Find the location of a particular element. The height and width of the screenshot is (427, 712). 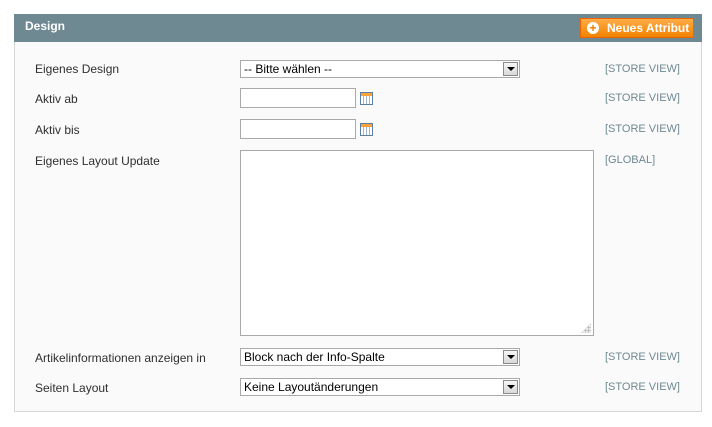

new-attribute-label: Neues Attribut is located at coordinates (648, 28).